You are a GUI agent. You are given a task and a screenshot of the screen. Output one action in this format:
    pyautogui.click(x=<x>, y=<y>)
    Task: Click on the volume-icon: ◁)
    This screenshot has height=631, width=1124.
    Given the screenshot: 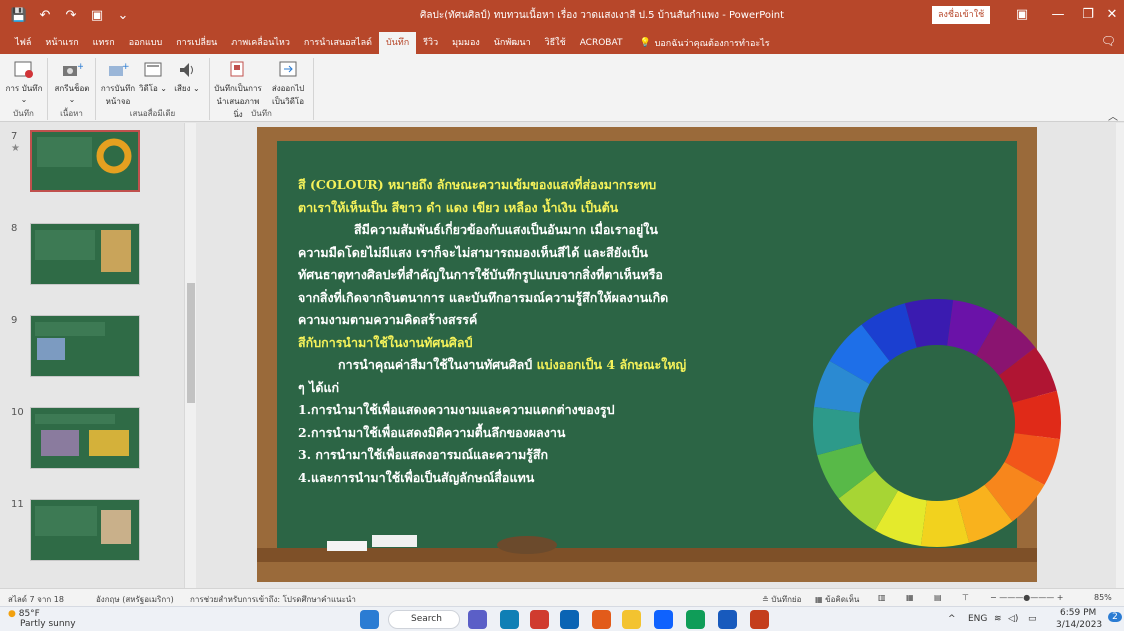 What is the action you would take?
    pyautogui.click(x=1013, y=619)
    